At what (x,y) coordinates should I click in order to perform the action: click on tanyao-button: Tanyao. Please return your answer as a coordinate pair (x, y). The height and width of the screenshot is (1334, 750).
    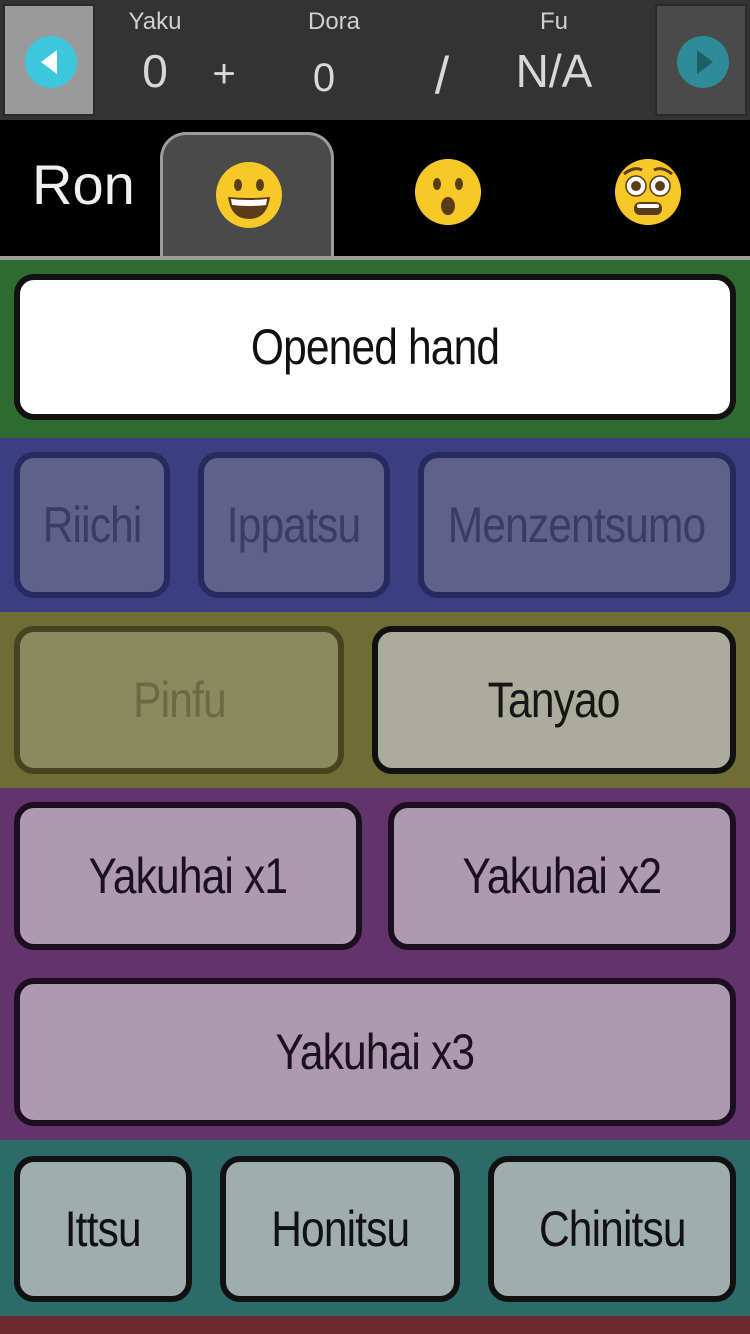
    Looking at the image, I should click on (554, 700).